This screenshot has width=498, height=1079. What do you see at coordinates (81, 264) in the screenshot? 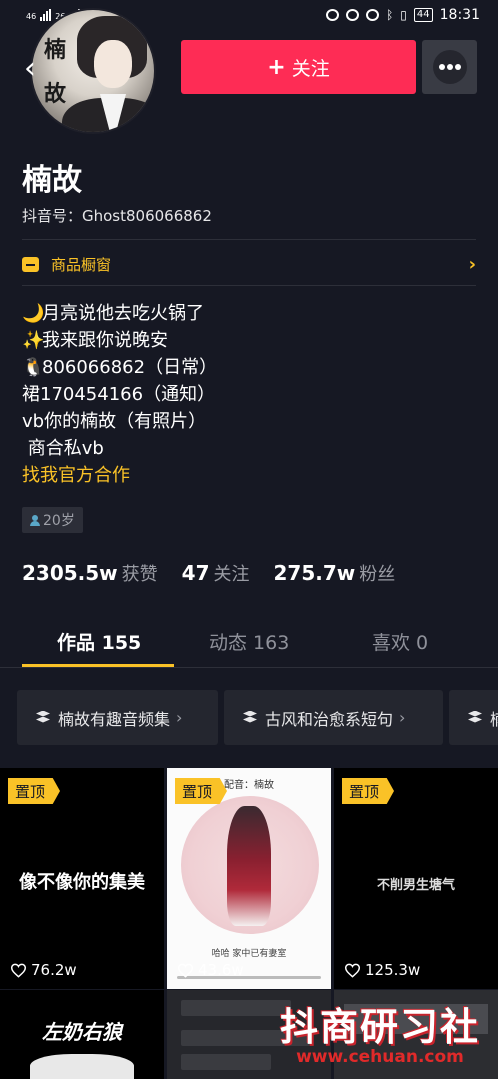
I see `shop-label: 商品橱窗` at bounding box center [81, 264].